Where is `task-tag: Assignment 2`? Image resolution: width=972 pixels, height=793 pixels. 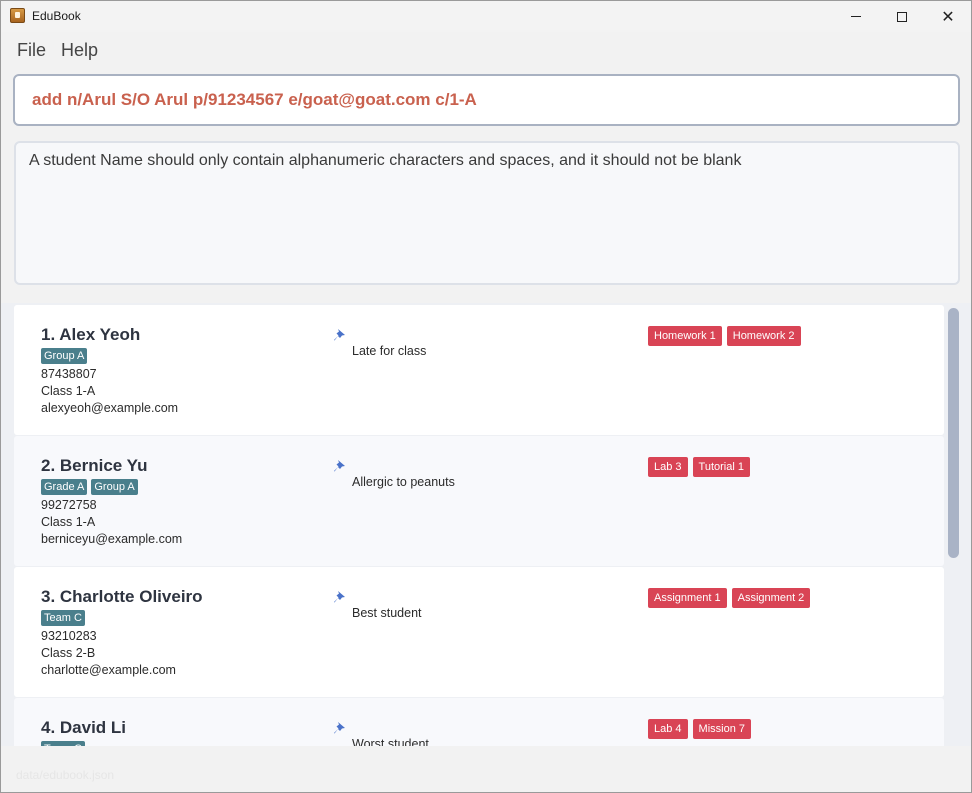 task-tag: Assignment 2 is located at coordinates (771, 598).